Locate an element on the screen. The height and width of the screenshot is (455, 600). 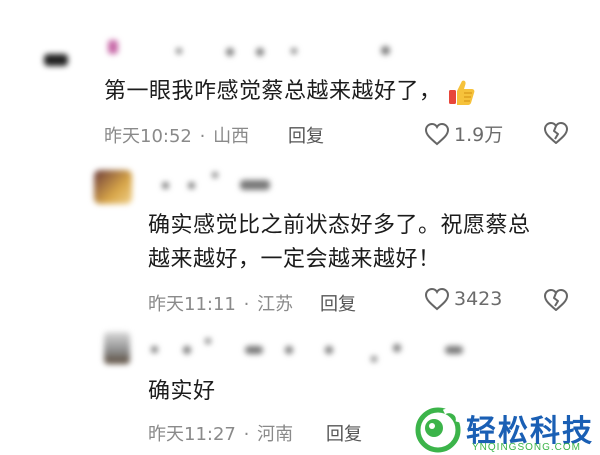
comment-time: 昨天11:11 is located at coordinates (192, 304).